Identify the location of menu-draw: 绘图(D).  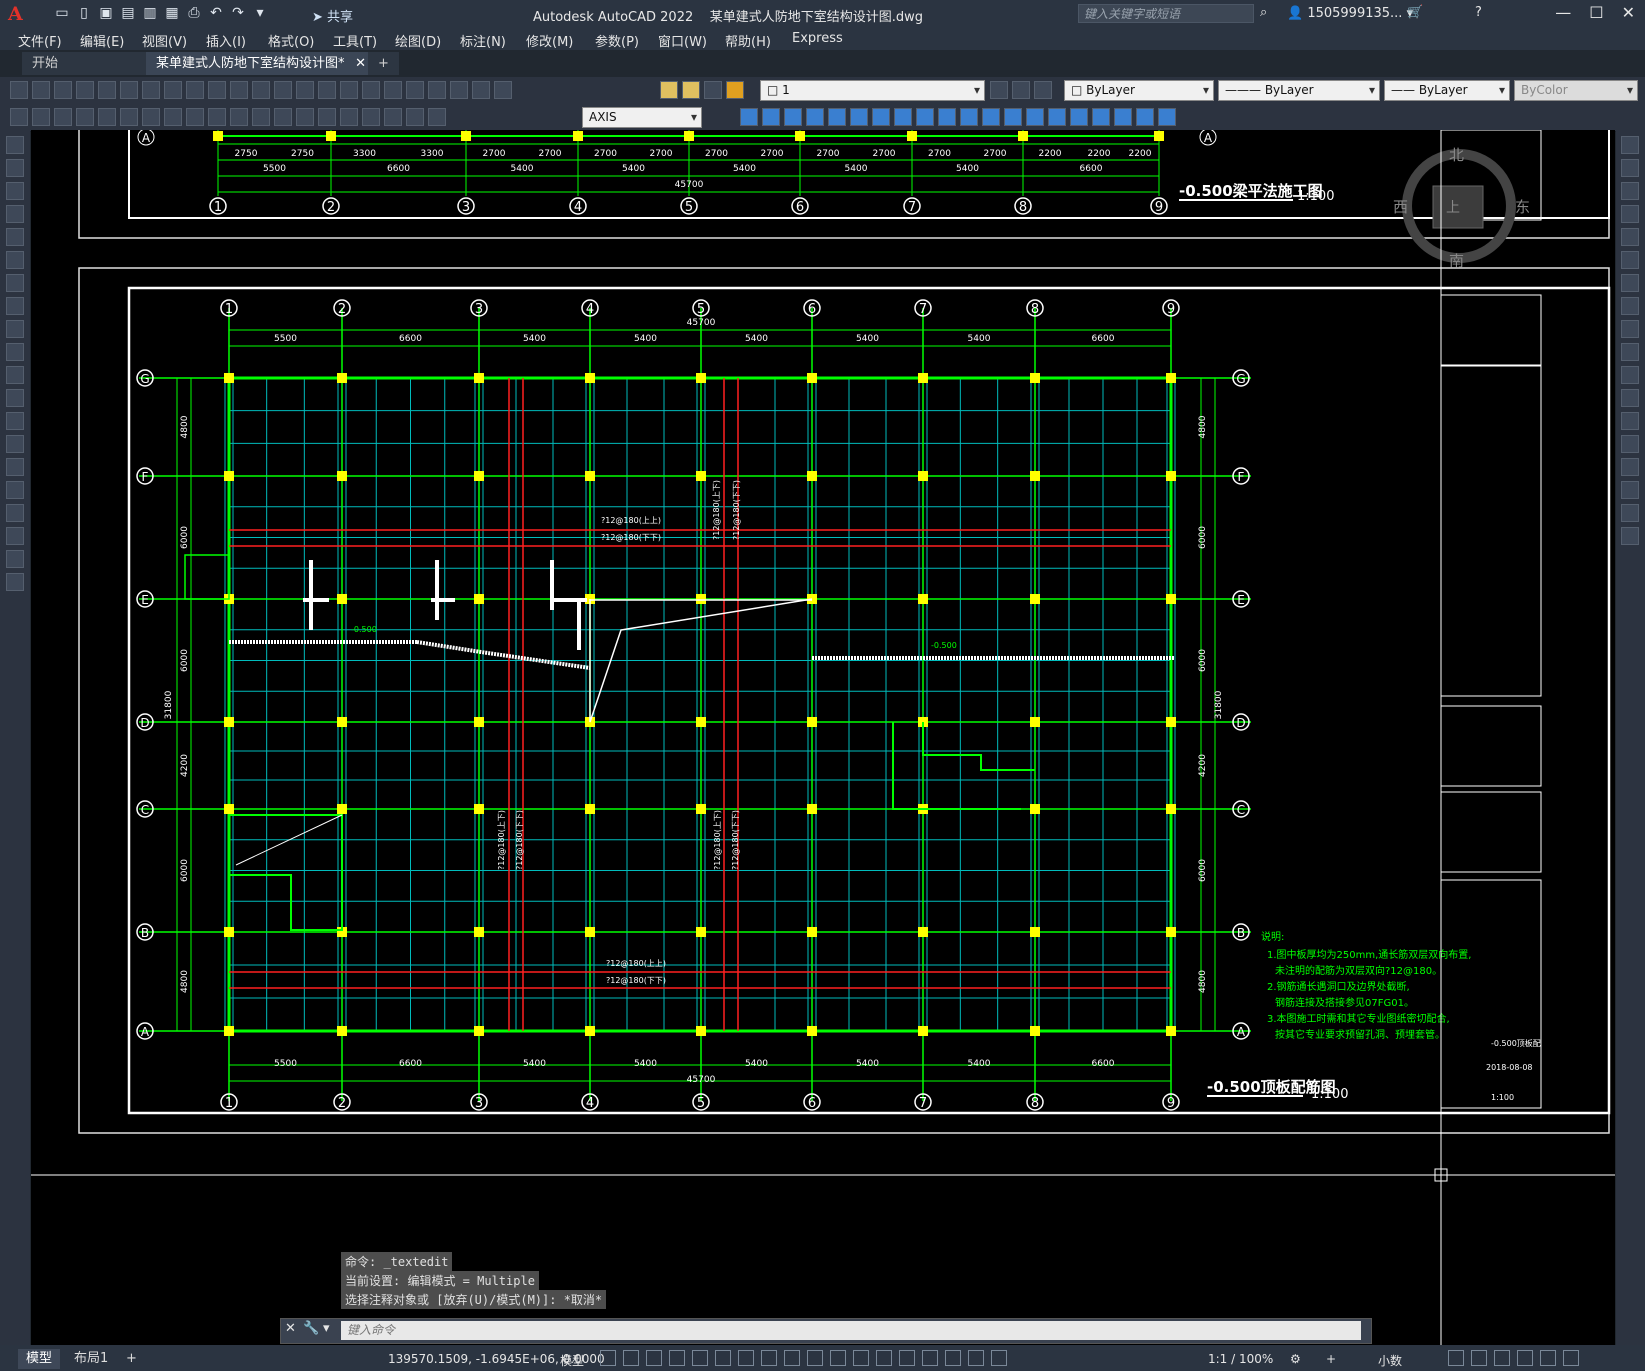
(418, 40).